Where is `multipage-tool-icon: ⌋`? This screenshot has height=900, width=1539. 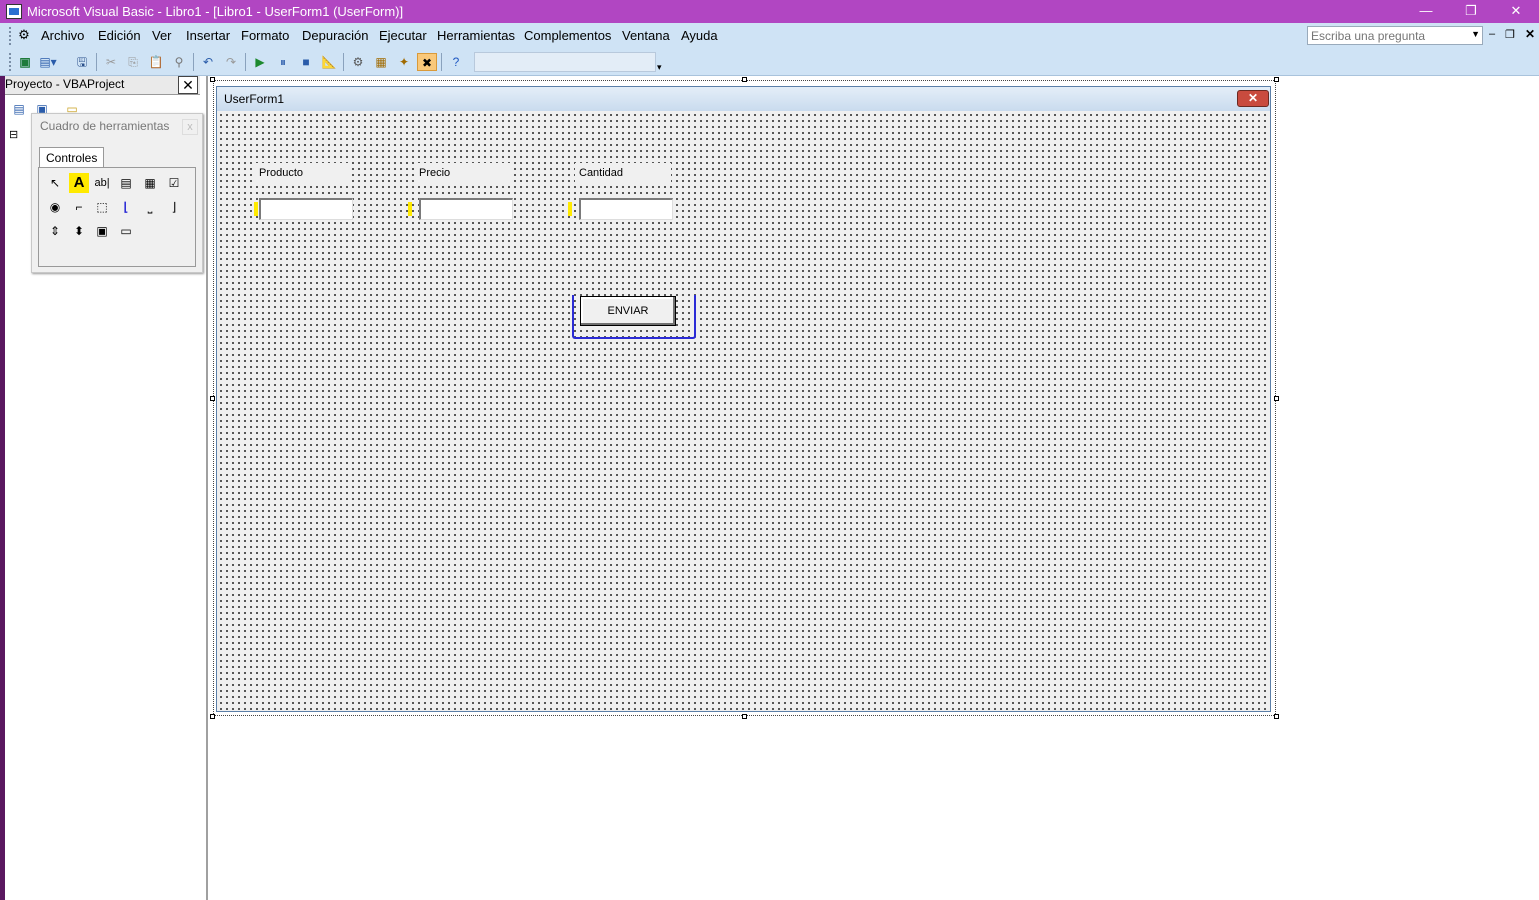 multipage-tool-icon: ⌋ is located at coordinates (174, 207).